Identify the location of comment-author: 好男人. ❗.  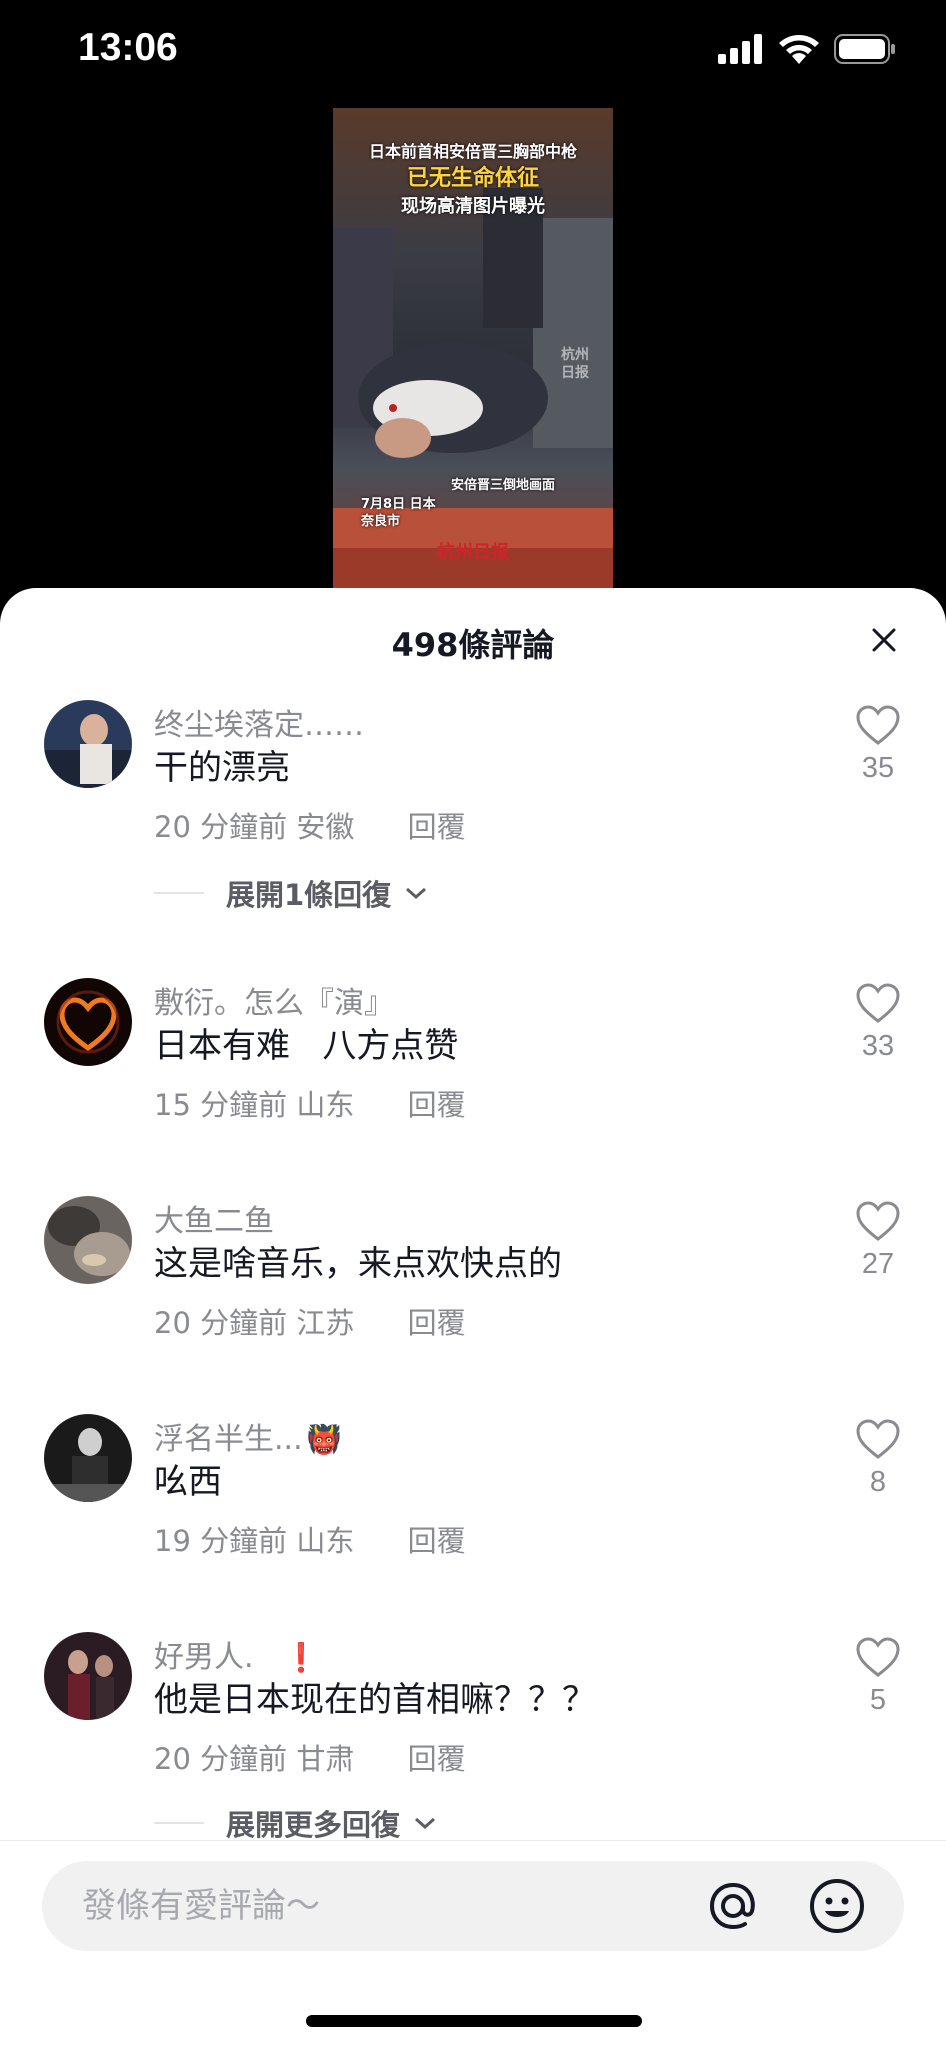
(236, 1654).